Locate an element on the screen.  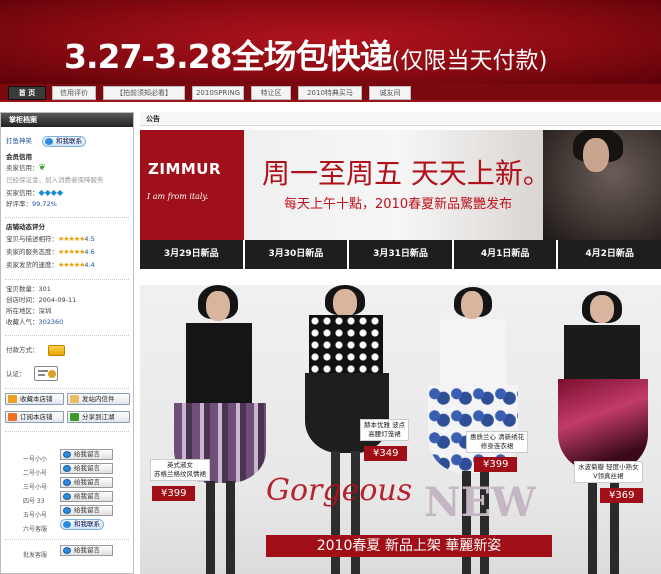
product-caption: 水波菊瓣 轻度小熟女 V领真丝裙 is located at coordinates (608, 472).